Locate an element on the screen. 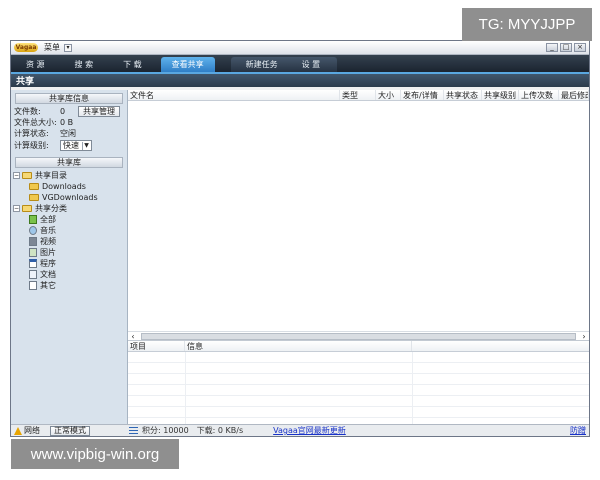 The width and height of the screenshot is (600, 480). watermark-top: TG: MYYJJPP is located at coordinates (527, 24).